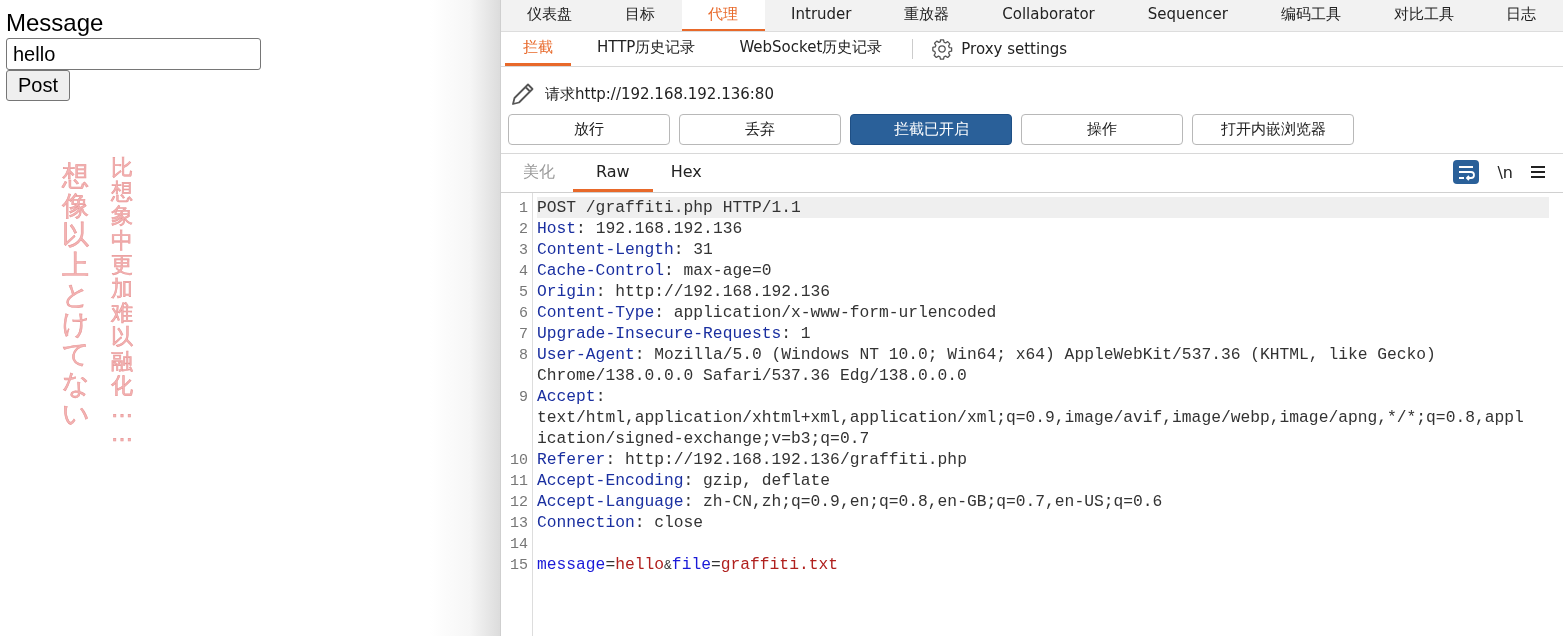 This screenshot has height=636, width=1563. I want to click on line-number: 14, so click(519, 544).